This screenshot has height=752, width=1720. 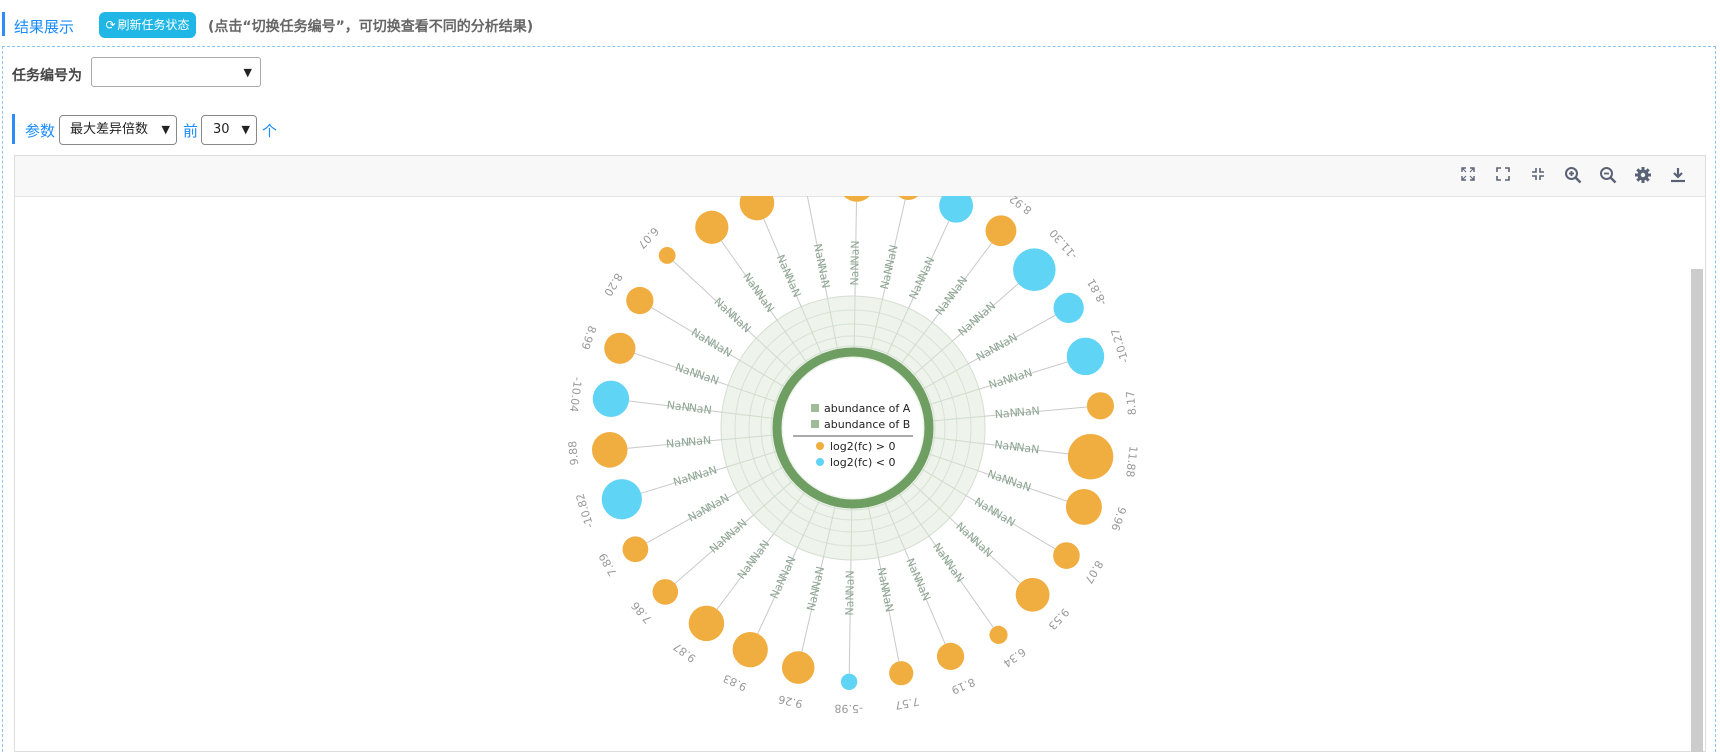 I want to click on legend-label: abundance of B, so click(x=867, y=424).